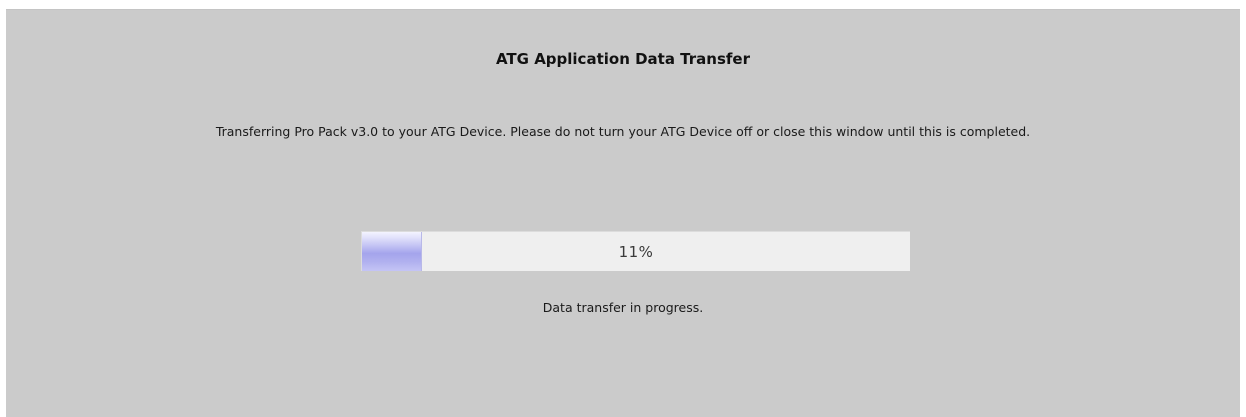 This screenshot has height=417, width=1246. I want to click on progress-percent-label: 11%, so click(636, 251).